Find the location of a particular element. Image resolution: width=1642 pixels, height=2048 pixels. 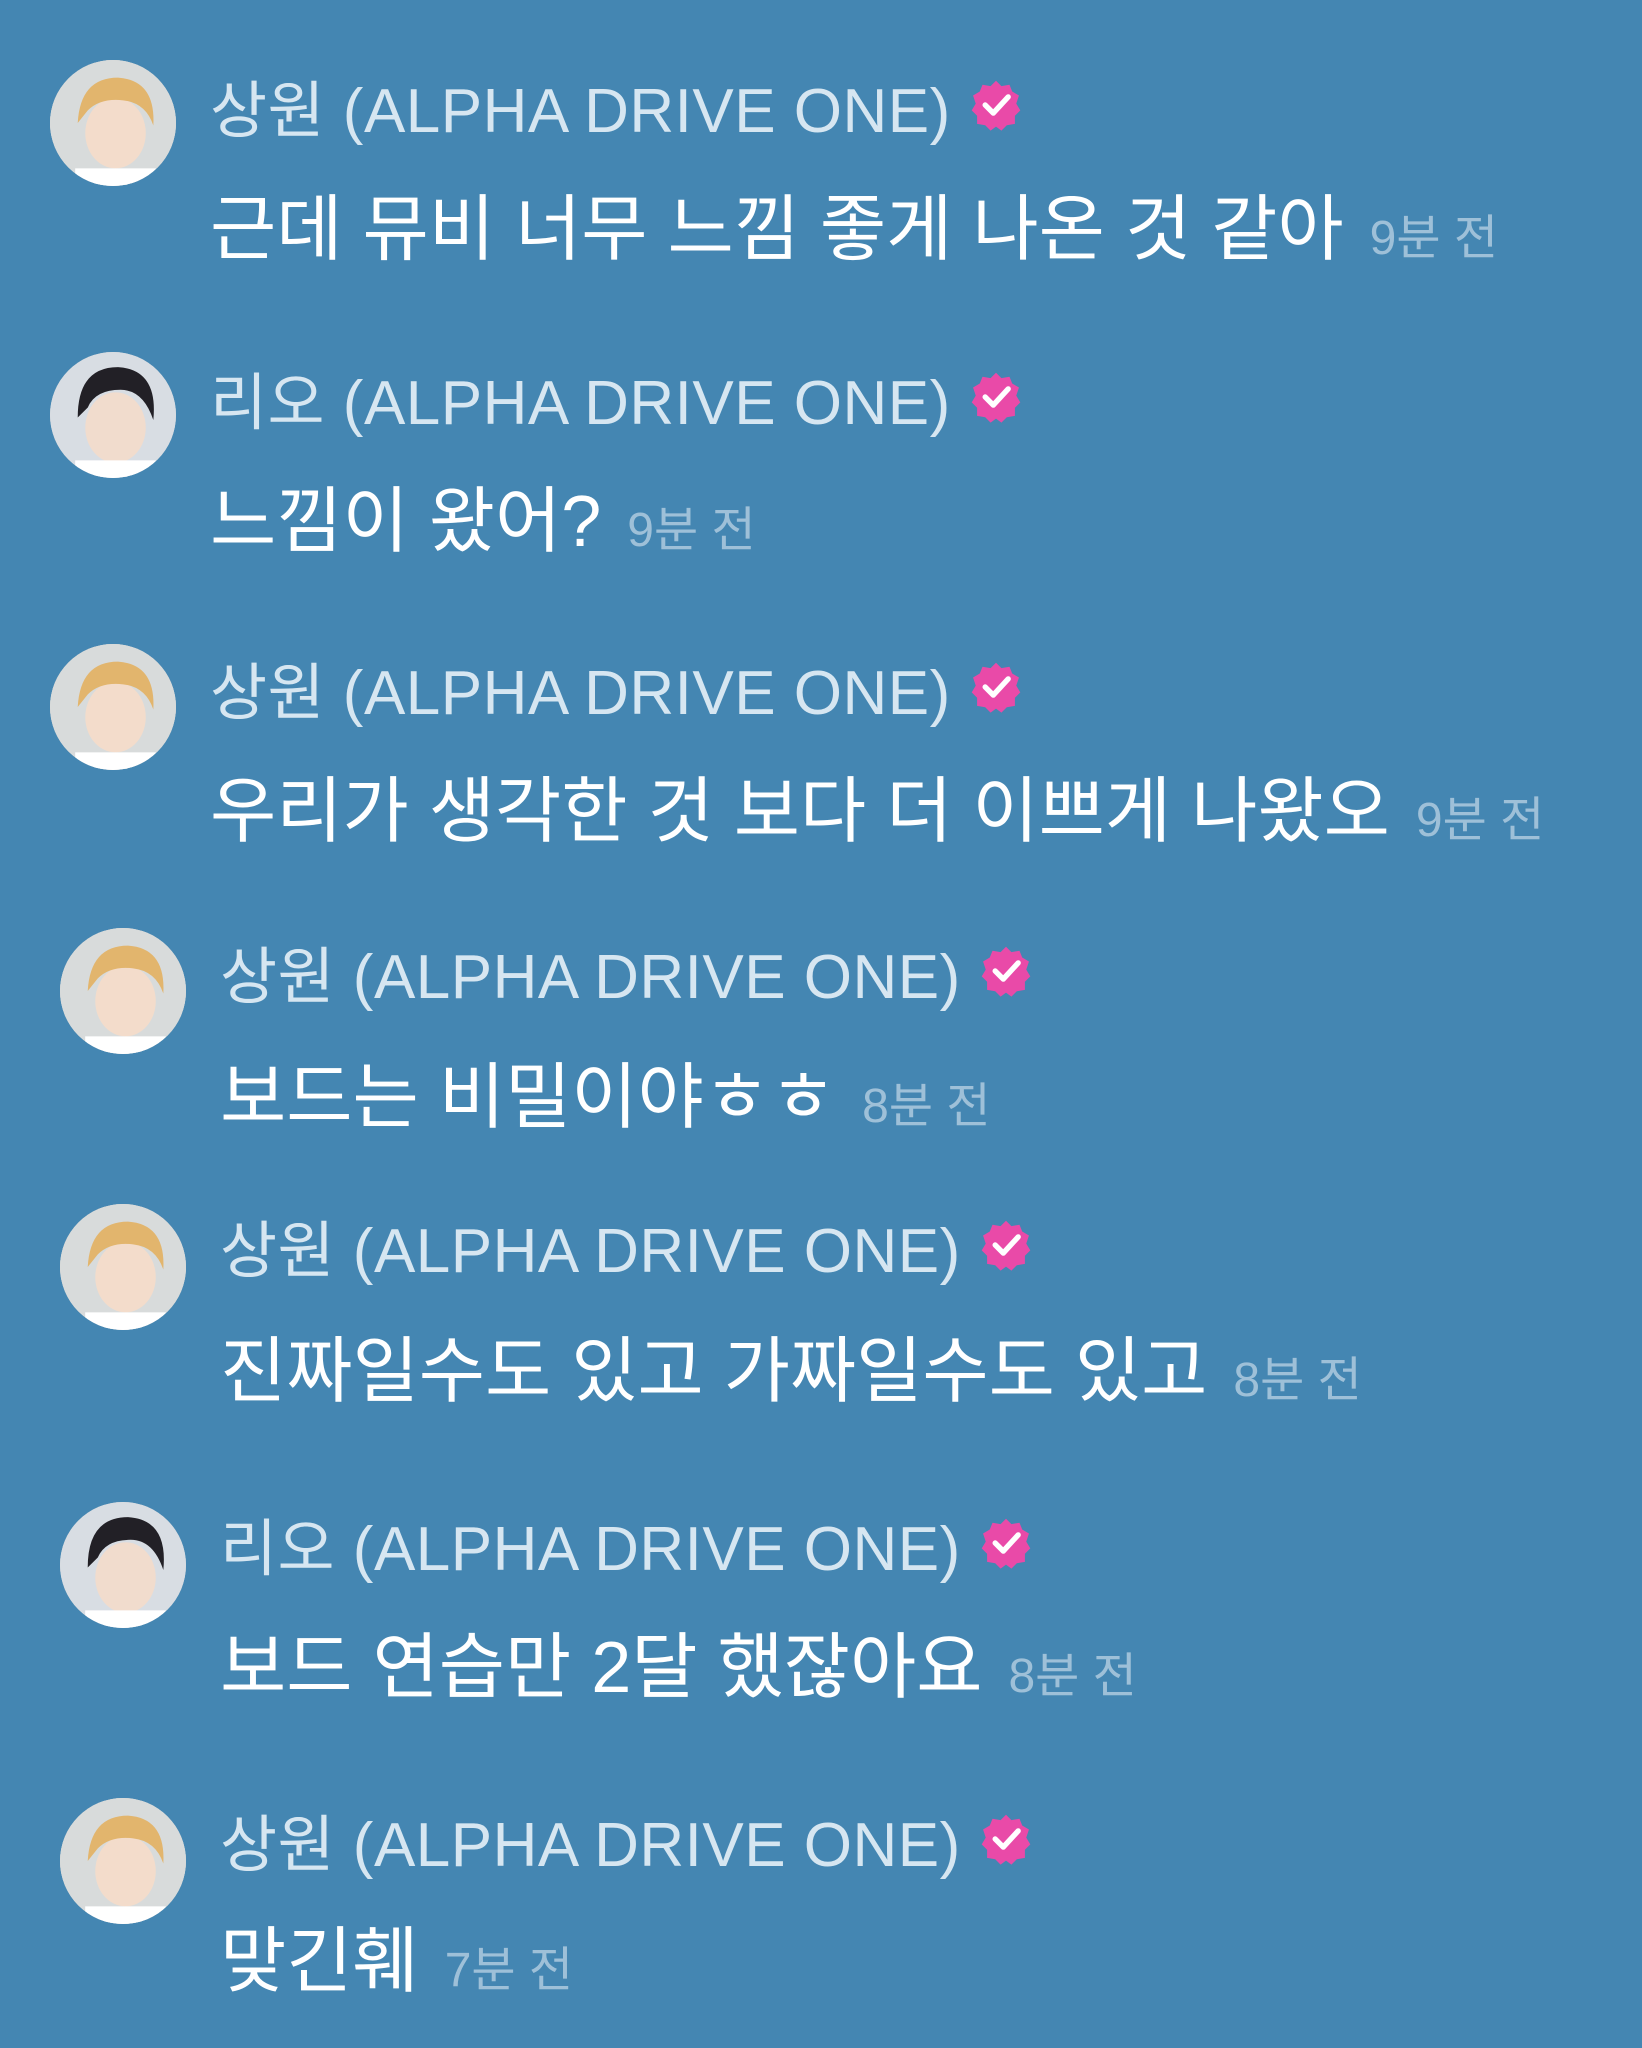

message-text: 진짜일수도 있고 가짜일수도 있고 is located at coordinates (714, 1372).